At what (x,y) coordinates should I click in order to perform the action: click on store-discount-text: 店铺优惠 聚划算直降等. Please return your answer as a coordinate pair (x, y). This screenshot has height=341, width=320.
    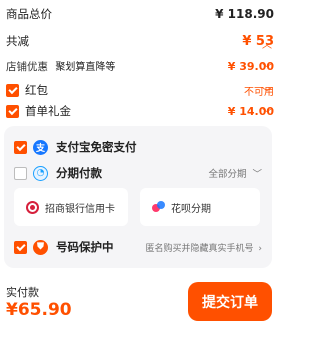
    Looking at the image, I should click on (60, 66).